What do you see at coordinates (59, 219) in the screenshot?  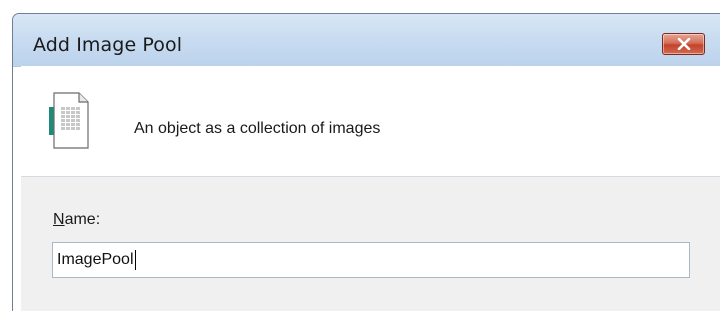 I see `name-label-accelerator: N` at bounding box center [59, 219].